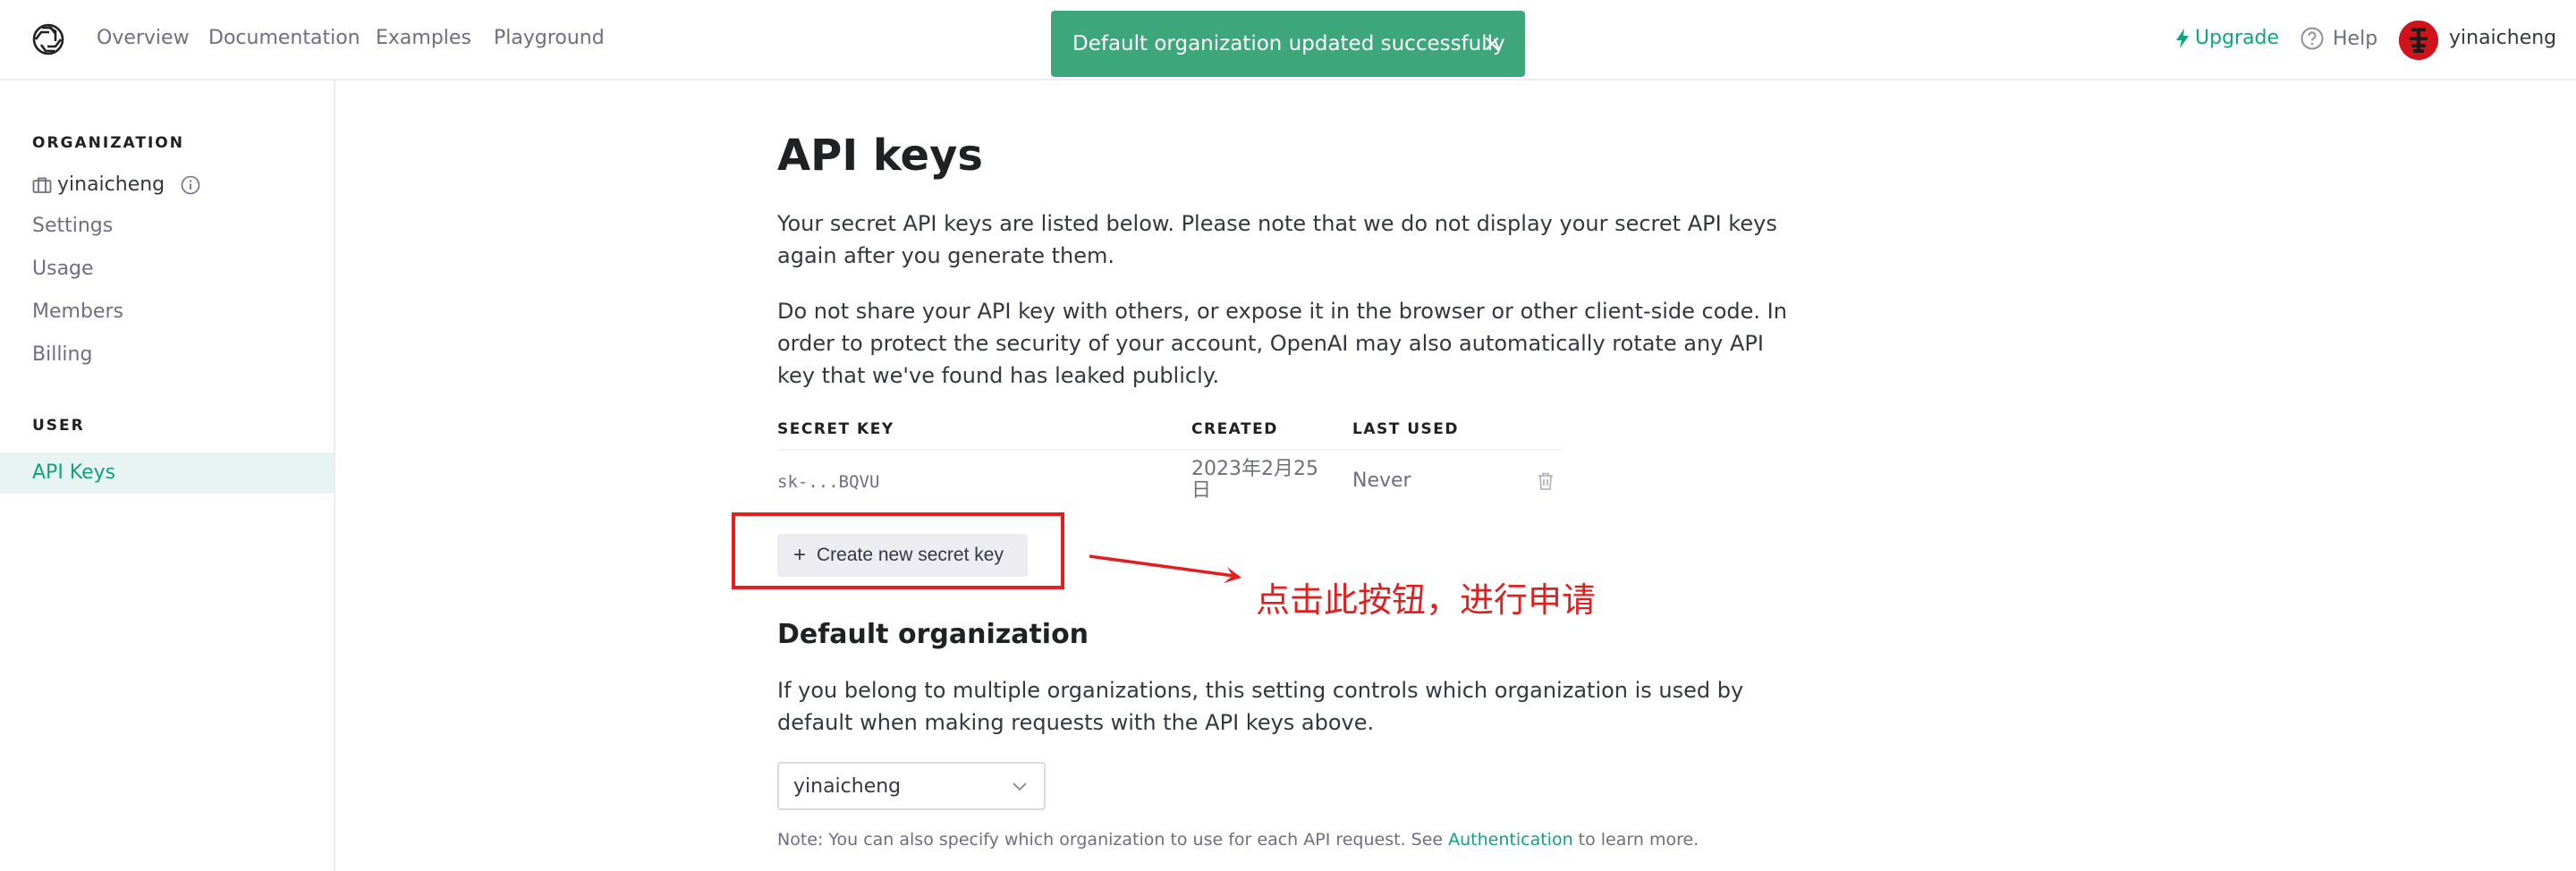 The height and width of the screenshot is (871, 2576). I want to click on nav-overview: Overview, so click(143, 38).